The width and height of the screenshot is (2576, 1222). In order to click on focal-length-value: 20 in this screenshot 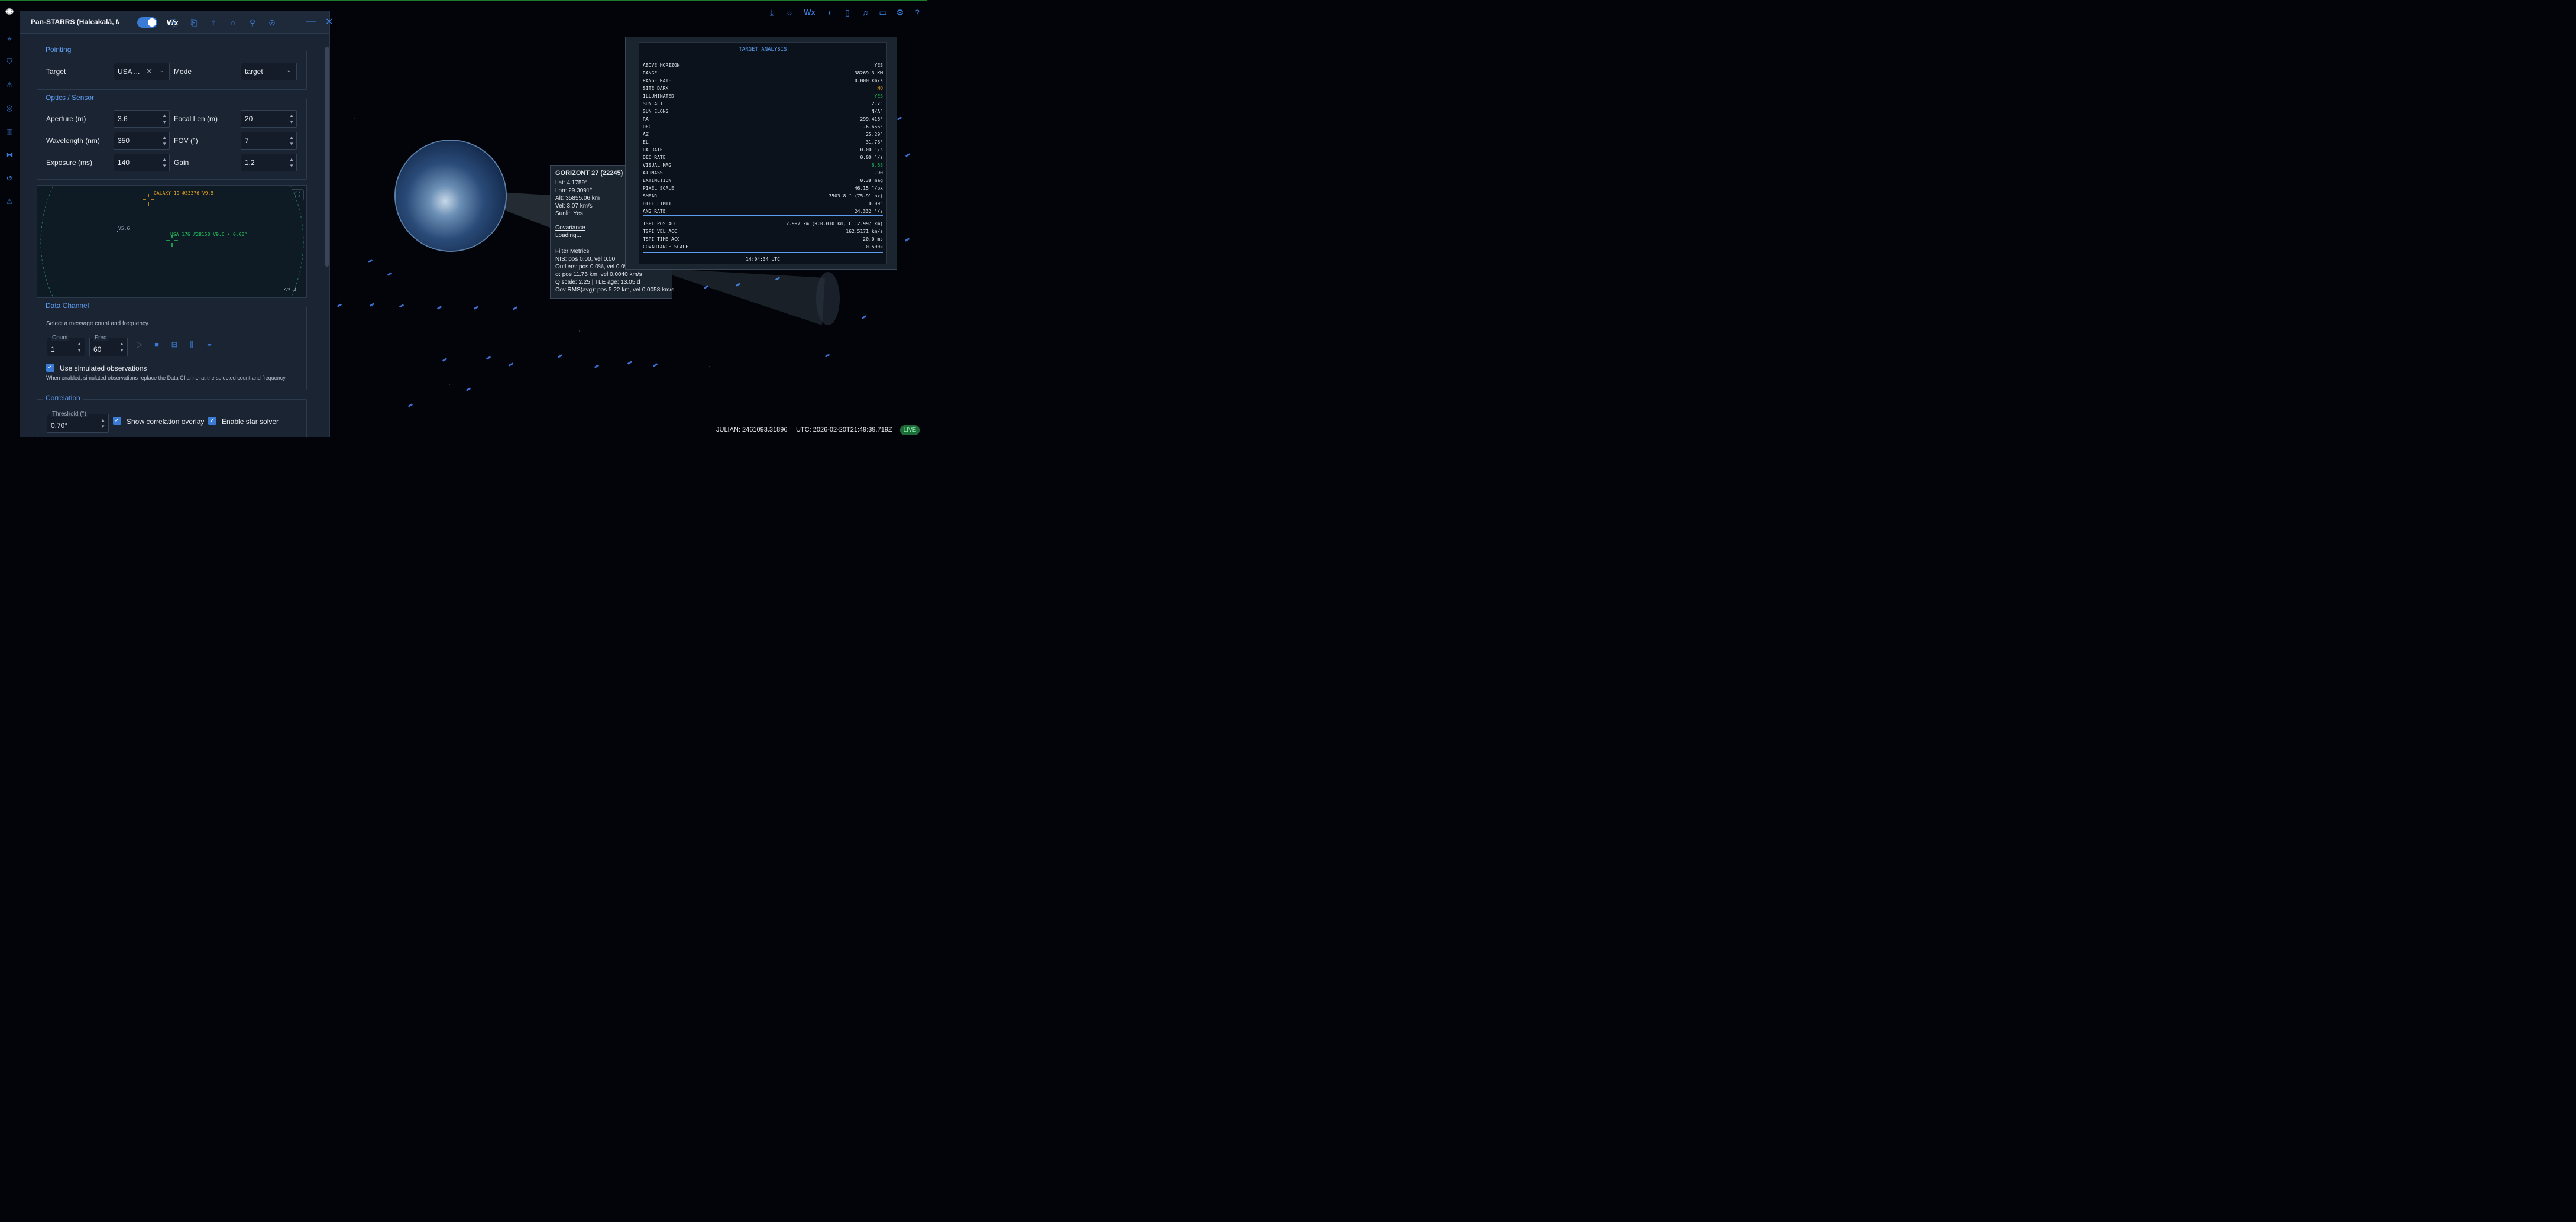, I will do `click(249, 119)`.